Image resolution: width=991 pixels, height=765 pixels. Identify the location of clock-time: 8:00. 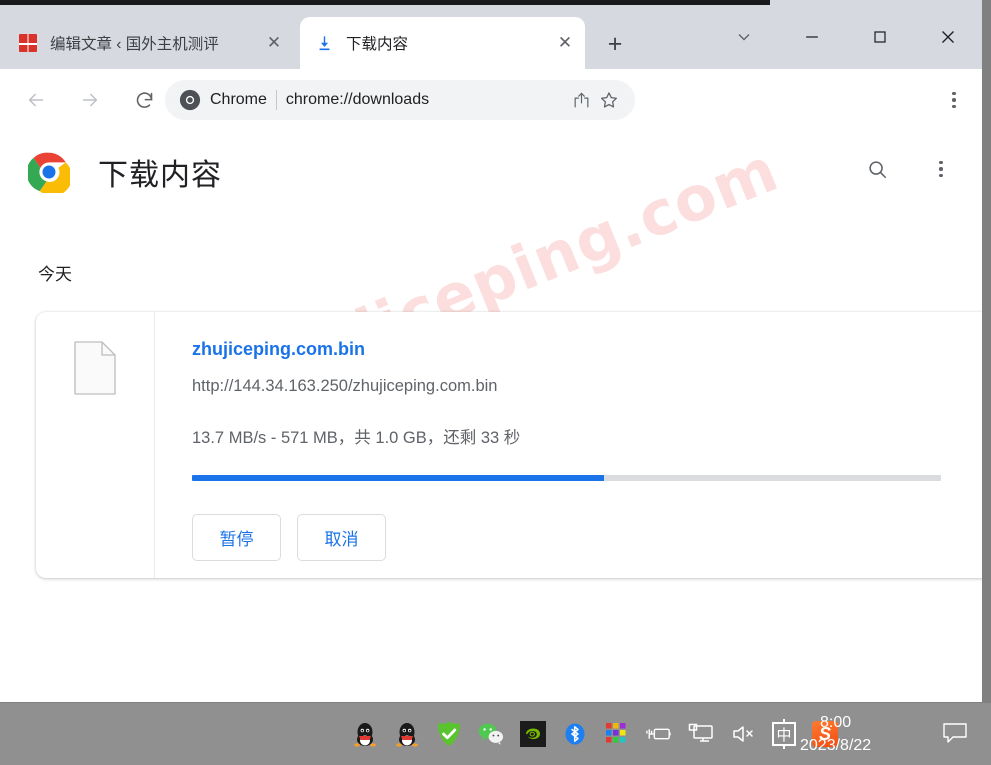
(836, 722).